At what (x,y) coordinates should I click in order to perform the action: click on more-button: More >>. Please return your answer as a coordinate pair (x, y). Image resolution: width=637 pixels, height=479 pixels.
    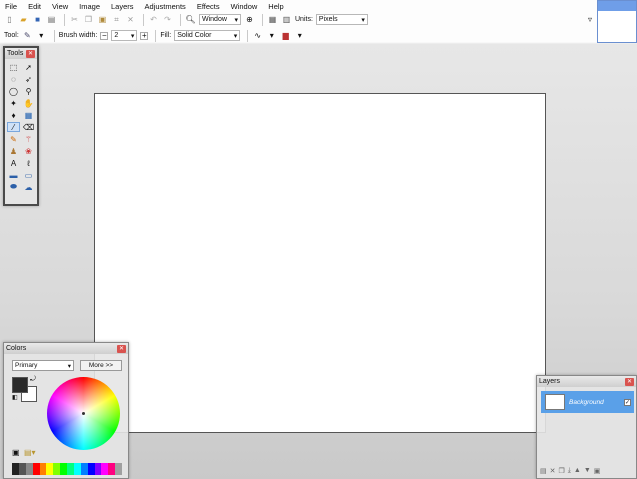
    Looking at the image, I should click on (101, 365).